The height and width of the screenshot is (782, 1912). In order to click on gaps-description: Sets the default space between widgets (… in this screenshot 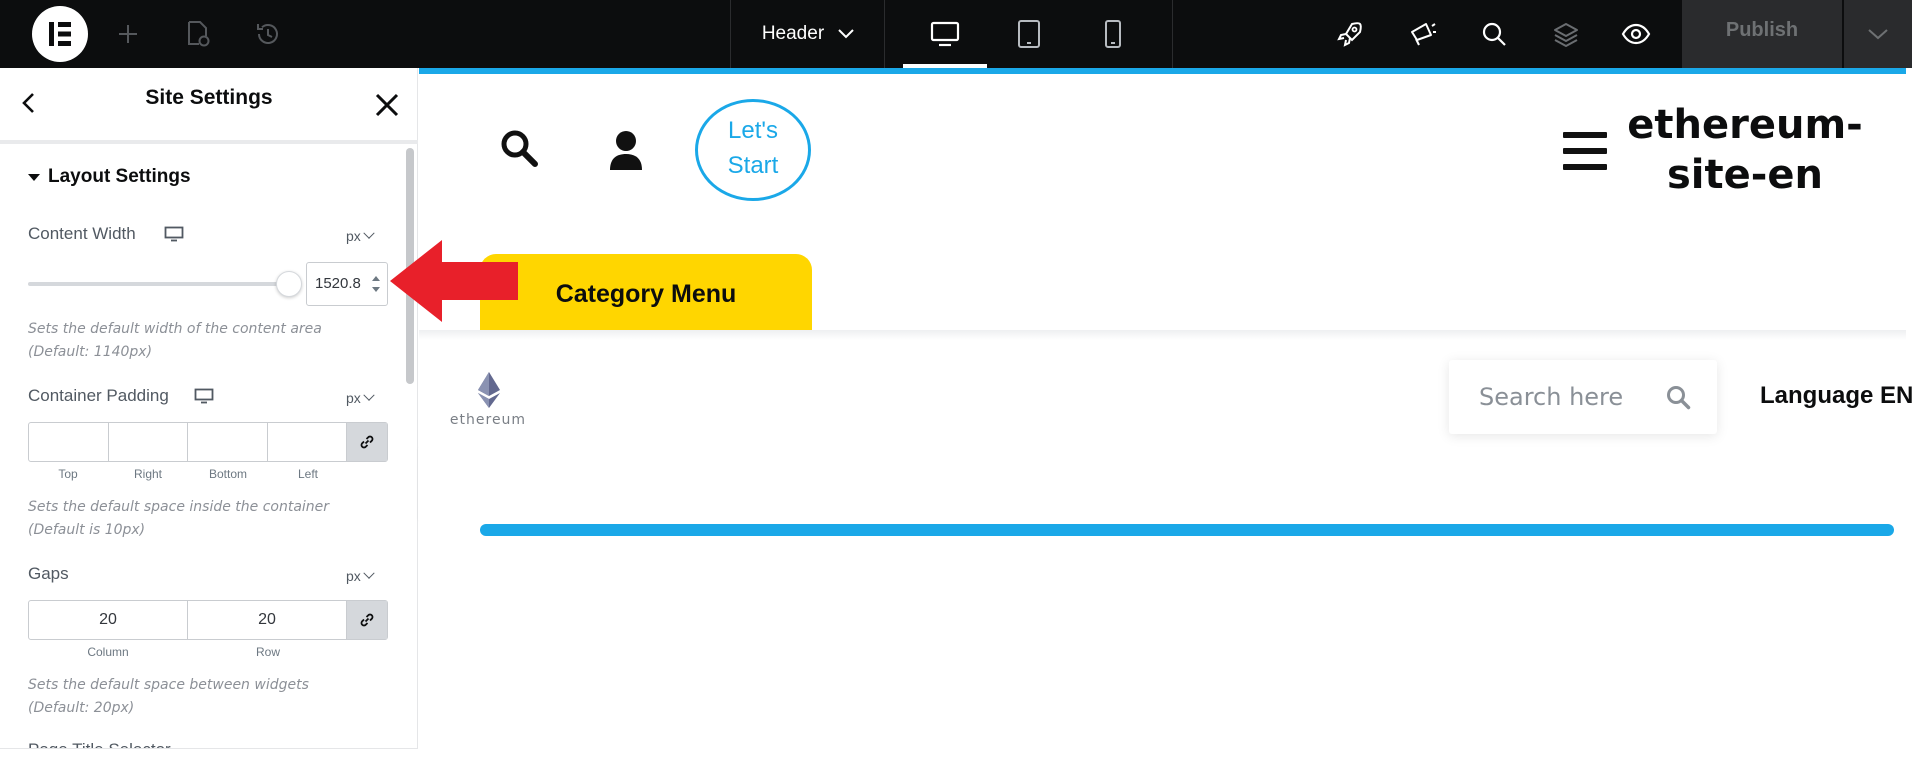, I will do `click(168, 696)`.